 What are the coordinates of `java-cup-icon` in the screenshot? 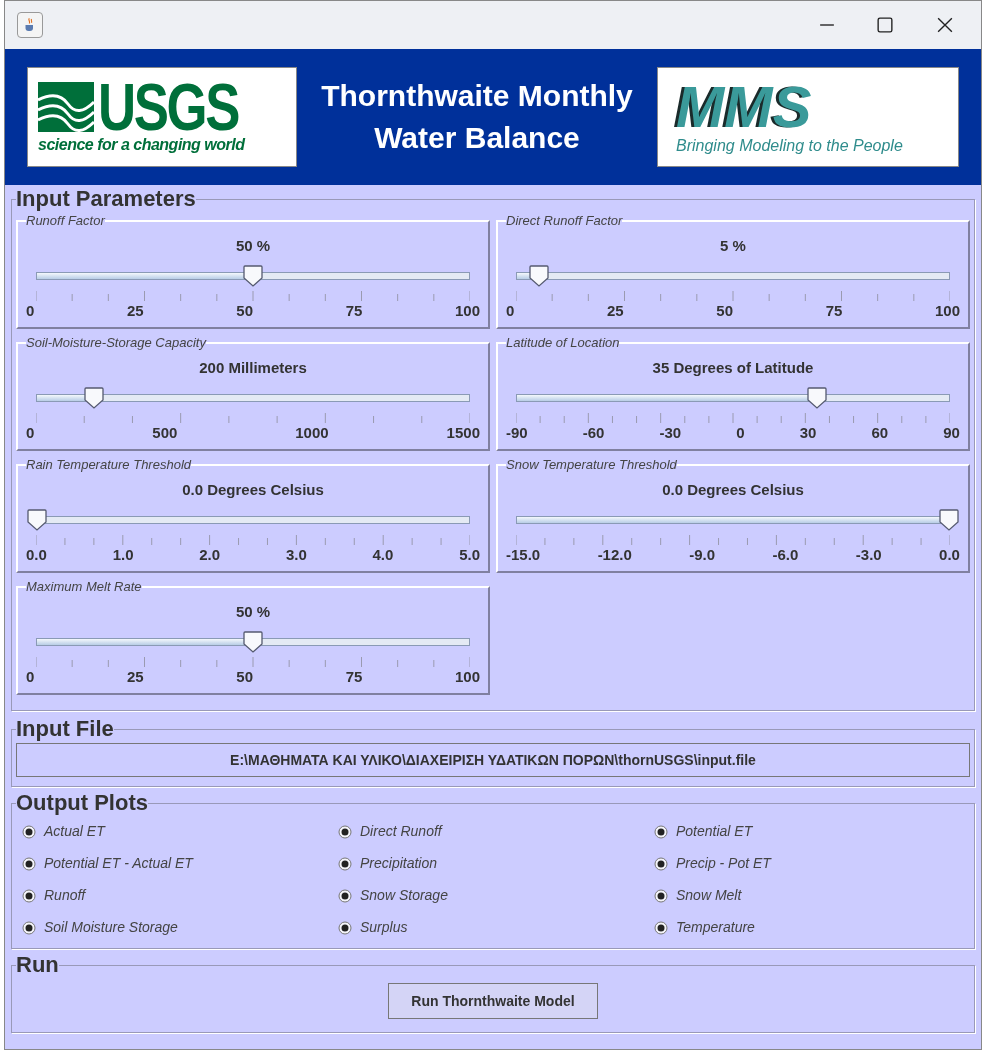 It's located at (30, 25).